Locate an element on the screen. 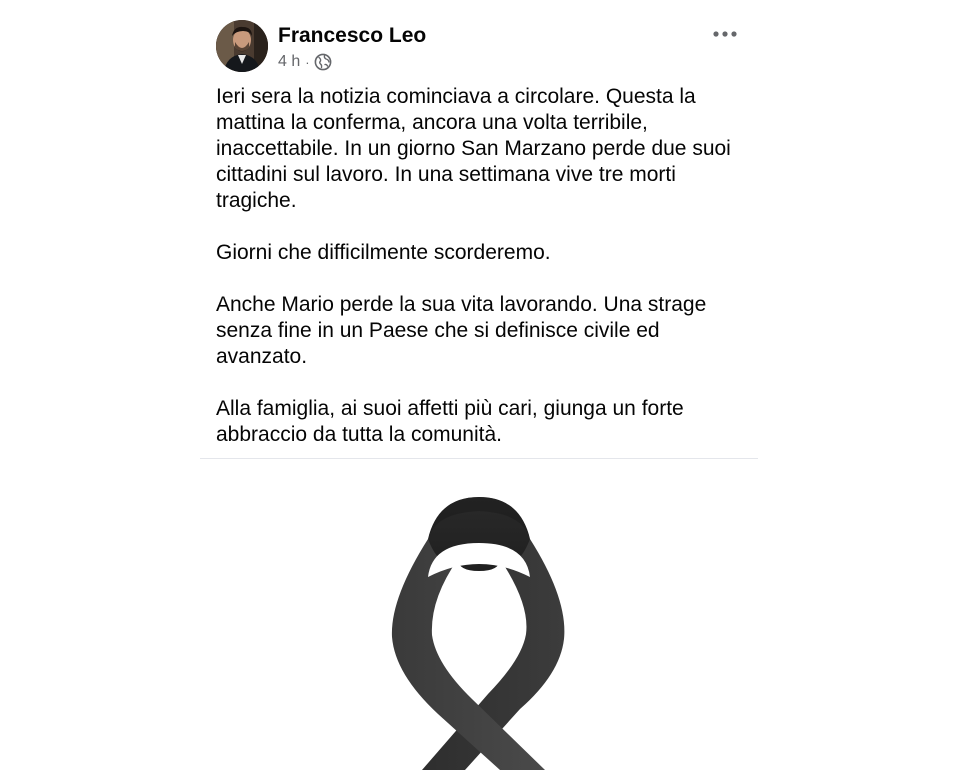  post-header: Francesco Leo 4 h · is located at coordinates (479, 47).